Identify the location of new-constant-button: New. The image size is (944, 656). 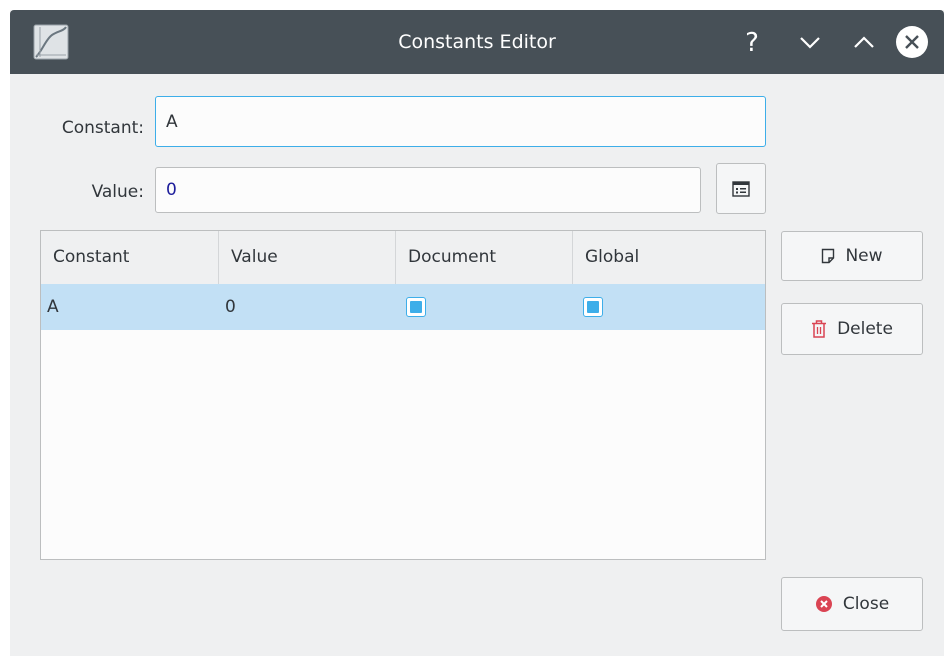
(852, 256).